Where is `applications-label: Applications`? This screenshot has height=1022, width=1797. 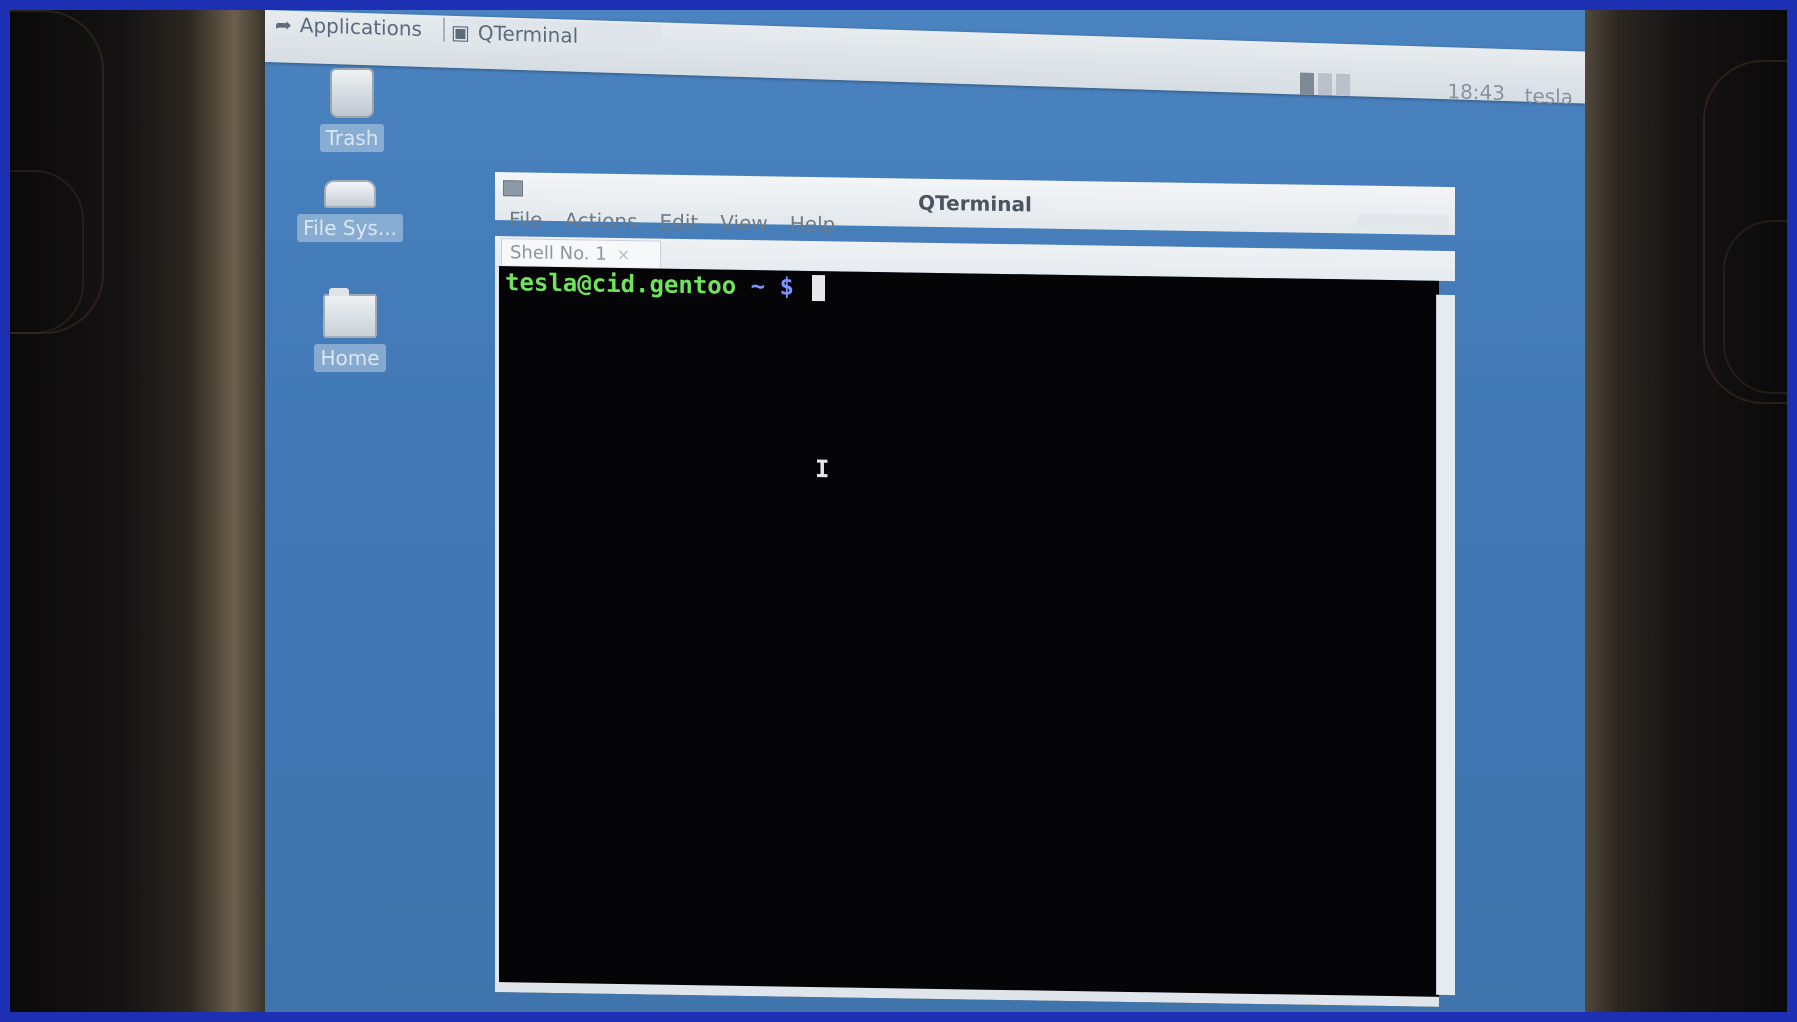 applications-label: Applications is located at coordinates (360, 27).